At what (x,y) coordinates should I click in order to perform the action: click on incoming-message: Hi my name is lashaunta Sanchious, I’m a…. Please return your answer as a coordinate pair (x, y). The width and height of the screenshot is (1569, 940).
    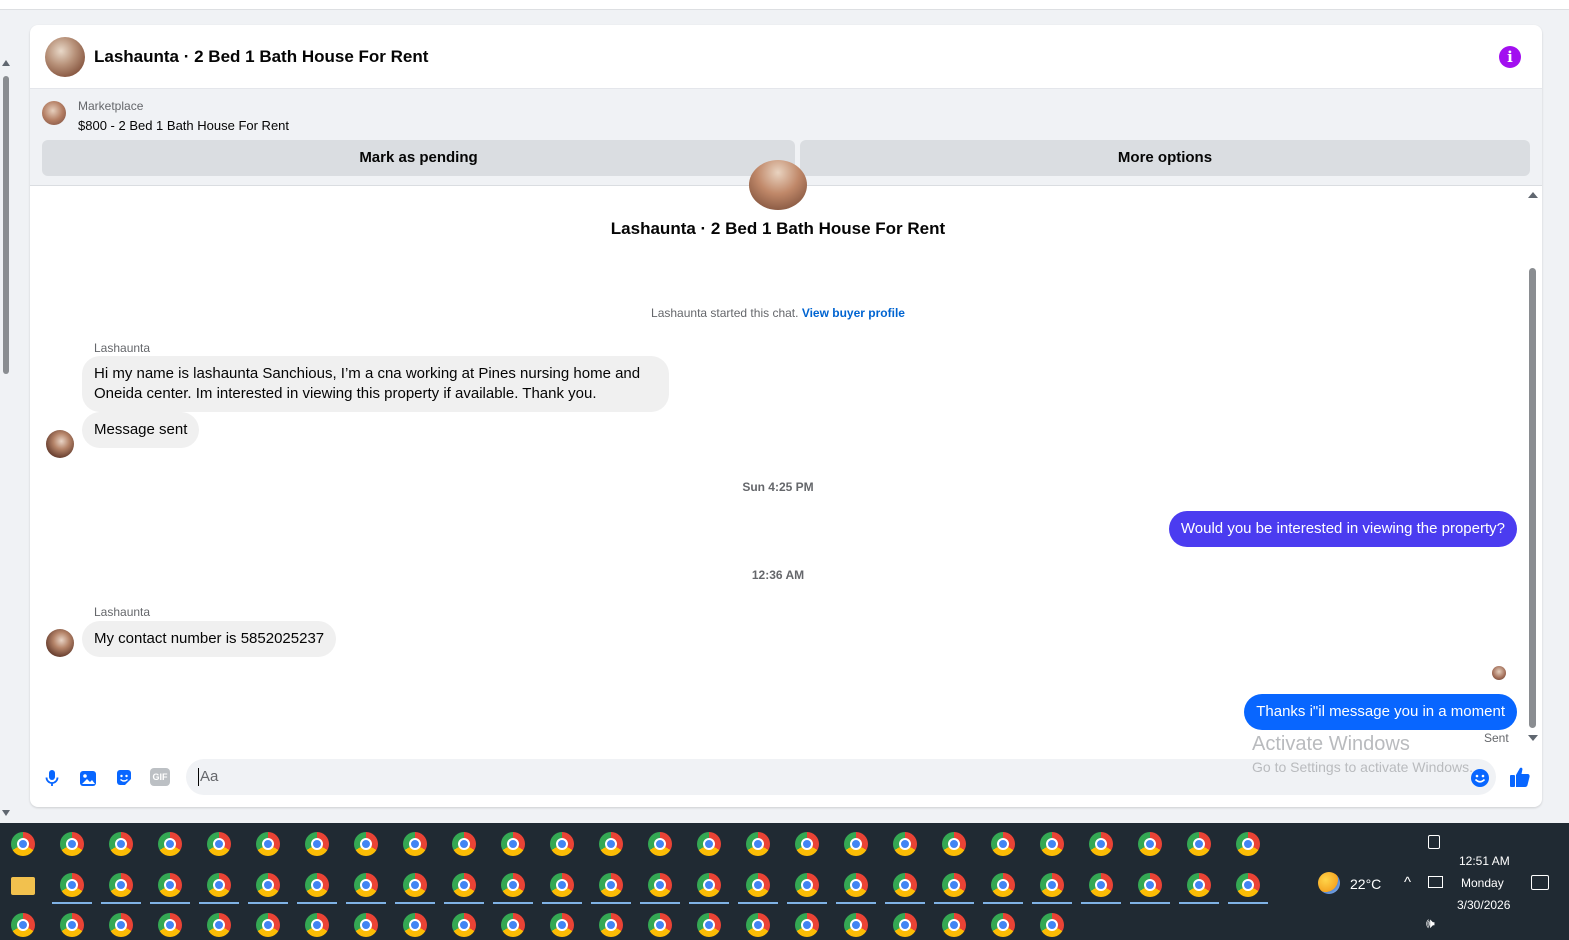
    Looking at the image, I should click on (375, 384).